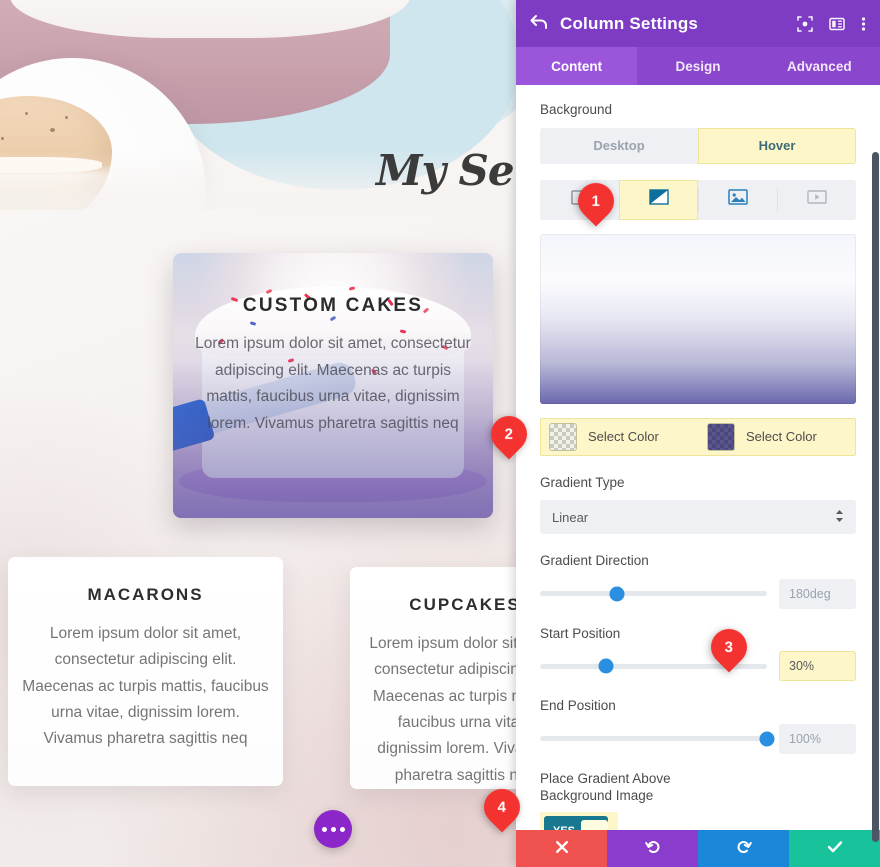  Describe the element at coordinates (629, 23) in the screenshot. I see `panel-title: Column Settings` at that location.